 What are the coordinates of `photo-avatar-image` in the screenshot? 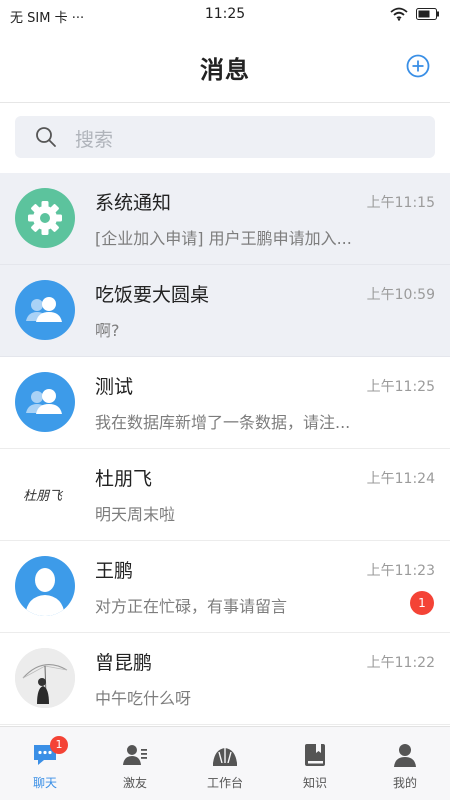 It's located at (45, 678).